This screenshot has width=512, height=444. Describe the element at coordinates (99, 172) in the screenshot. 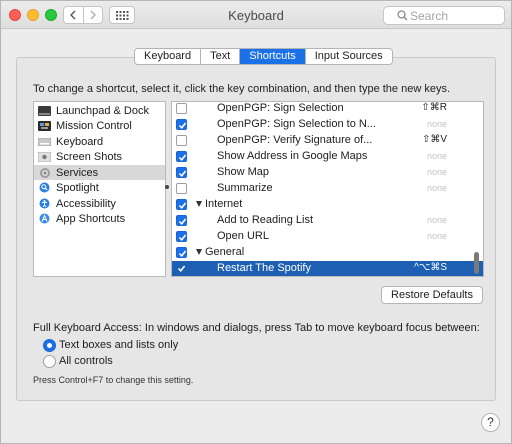

I see `sidebar-item-services: Services` at that location.